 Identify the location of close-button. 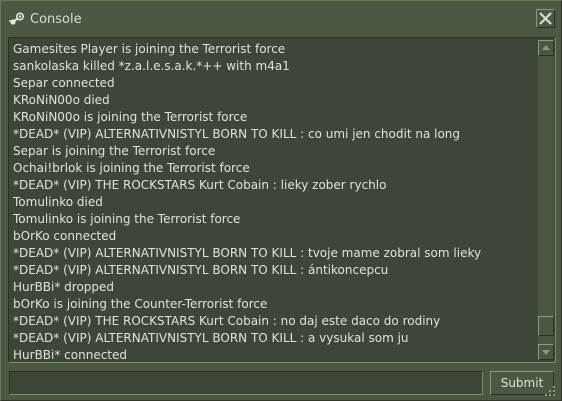
(545, 18).